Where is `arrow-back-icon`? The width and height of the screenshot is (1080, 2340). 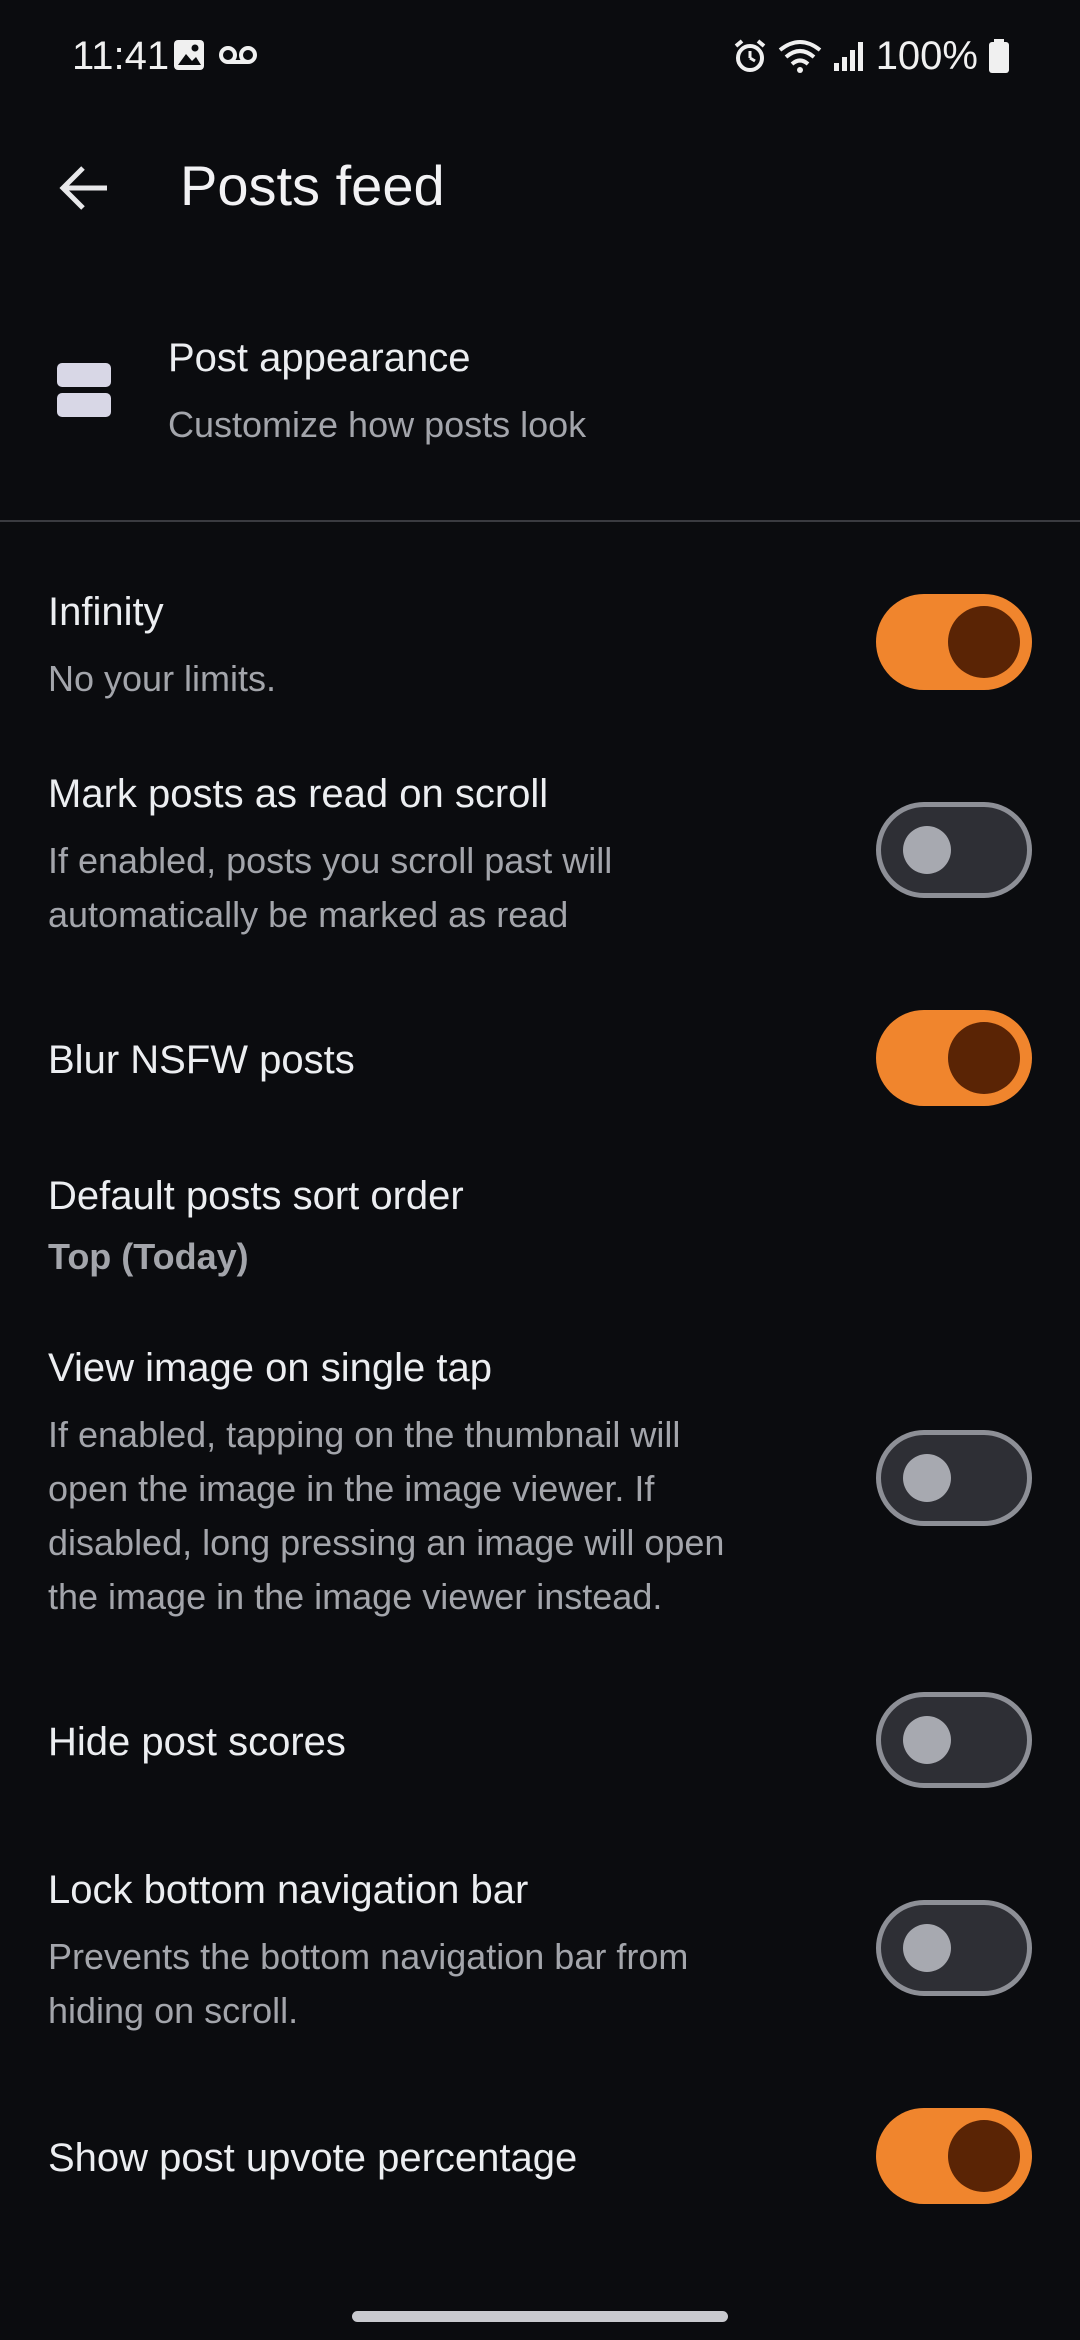 arrow-back-icon is located at coordinates (83, 188).